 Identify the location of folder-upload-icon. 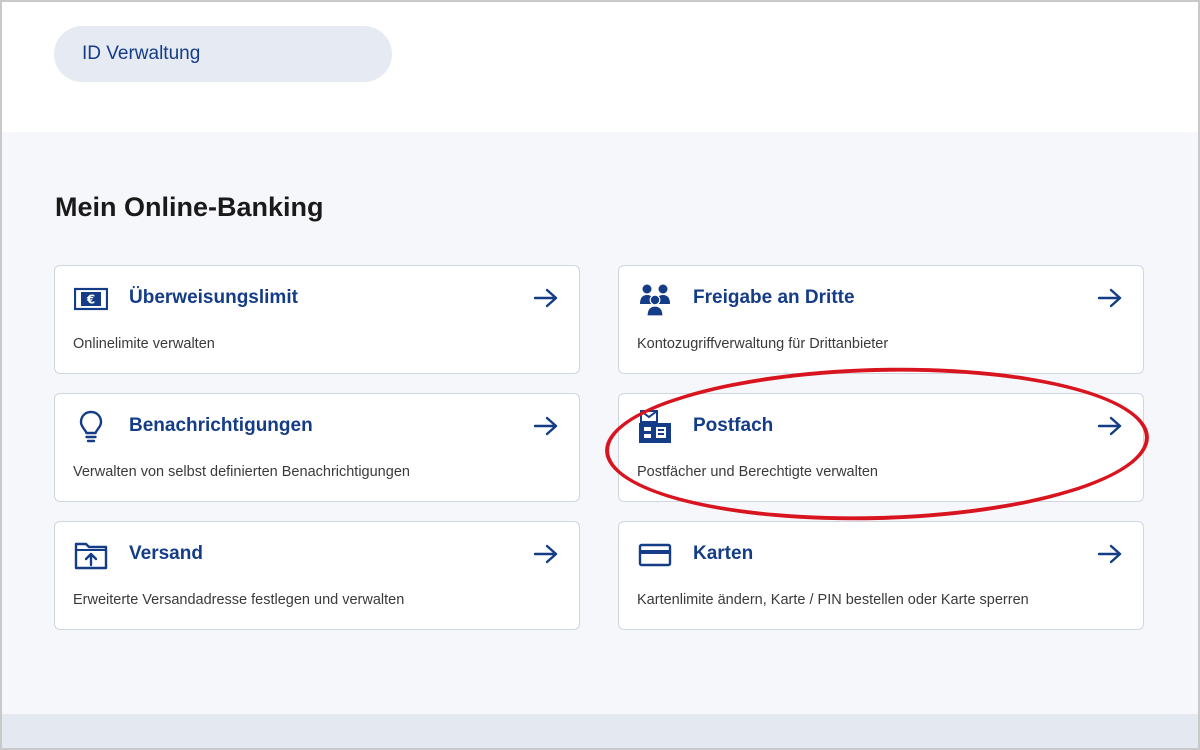
(91, 555).